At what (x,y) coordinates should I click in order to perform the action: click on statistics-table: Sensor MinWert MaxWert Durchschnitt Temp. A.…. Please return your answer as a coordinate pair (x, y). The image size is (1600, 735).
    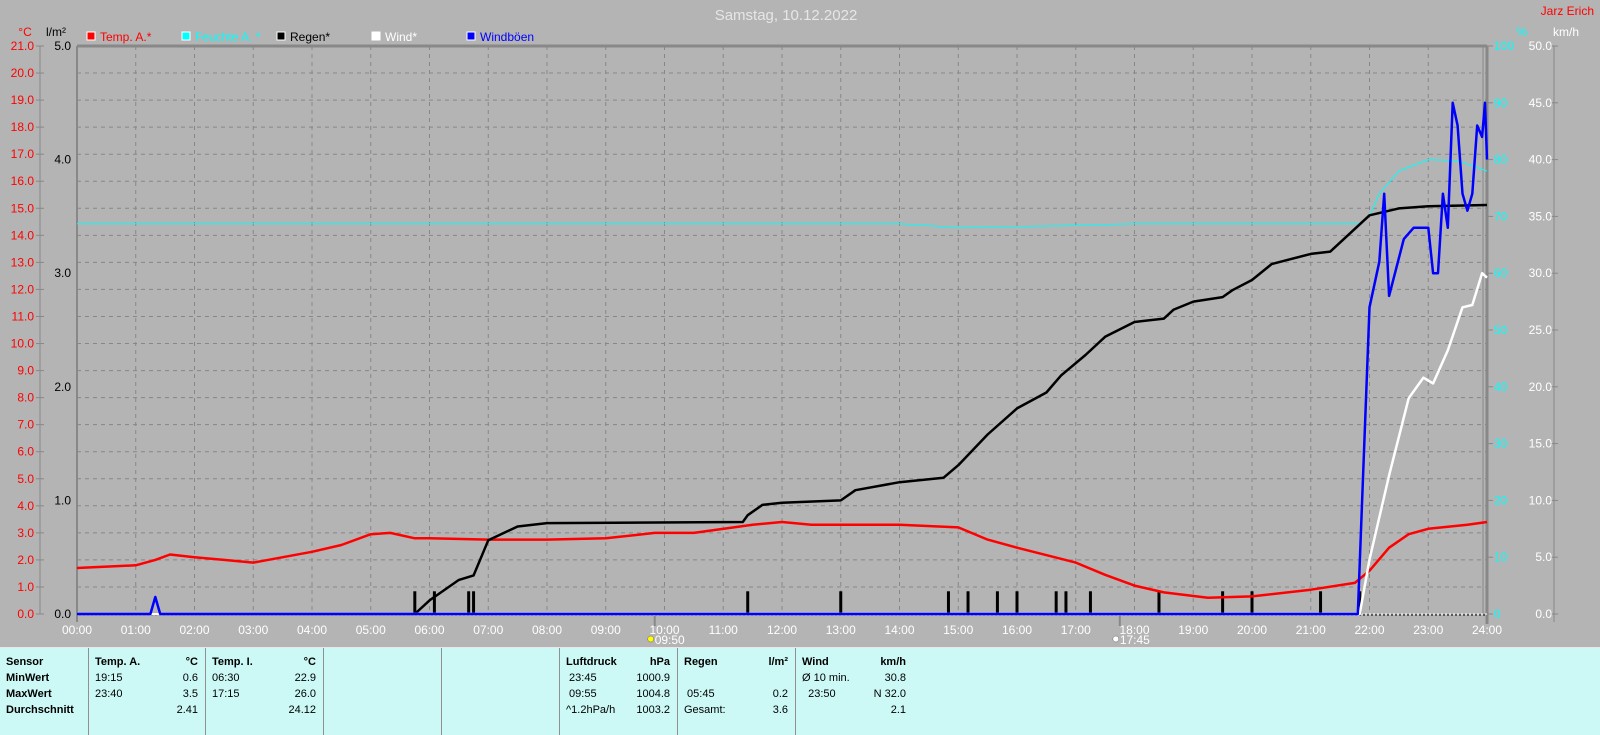
    Looking at the image, I should click on (800, 691).